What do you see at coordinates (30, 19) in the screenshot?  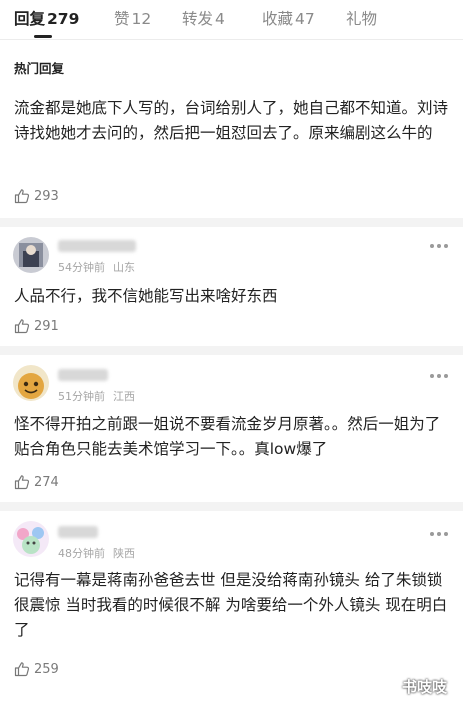 I see `tab-label: 回复` at bounding box center [30, 19].